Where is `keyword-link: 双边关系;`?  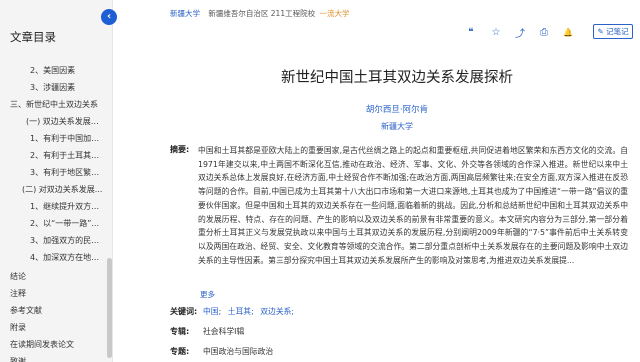
keyword-link: 双边关系; is located at coordinates (277, 311).